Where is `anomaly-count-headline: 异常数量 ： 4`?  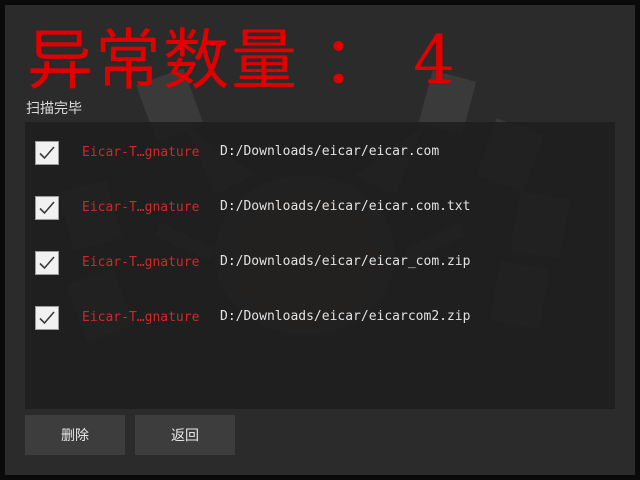 anomaly-count-headline: 异常数量 ： 4 is located at coordinates (242, 61).